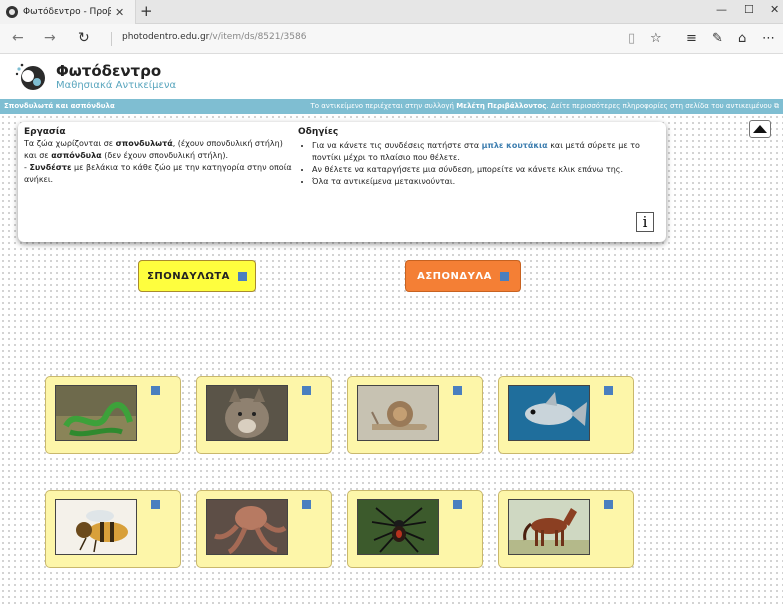 Image resolution: width=783 pixels, height=607 pixels. I want to click on new-tab-icon: +, so click(146, 11).